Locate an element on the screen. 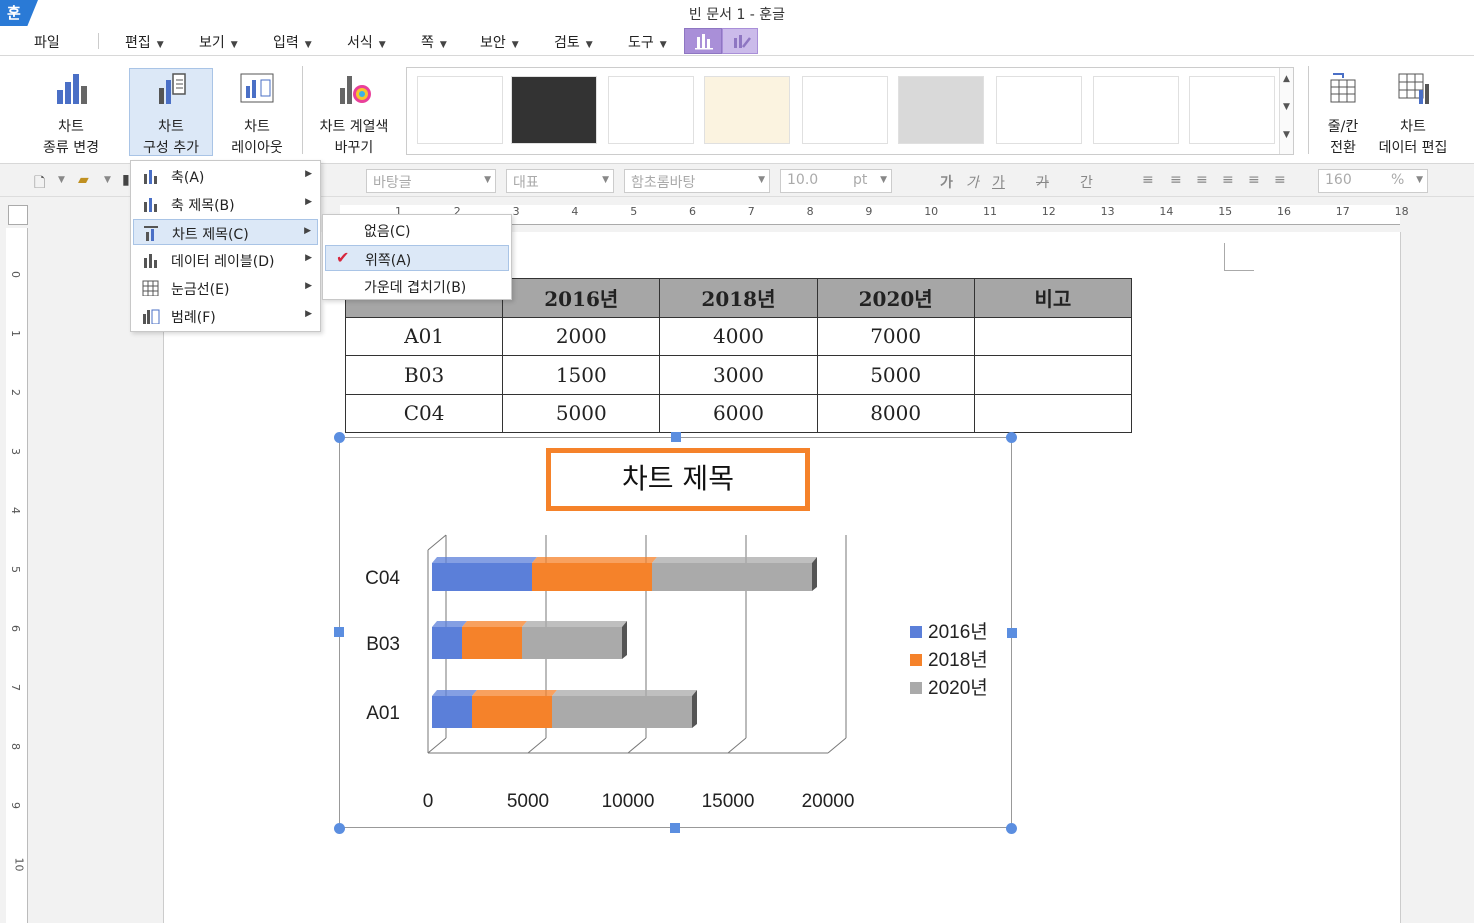 This screenshot has height=923, width=1474. align-left-icon: ≡ is located at coordinates (1176, 180).